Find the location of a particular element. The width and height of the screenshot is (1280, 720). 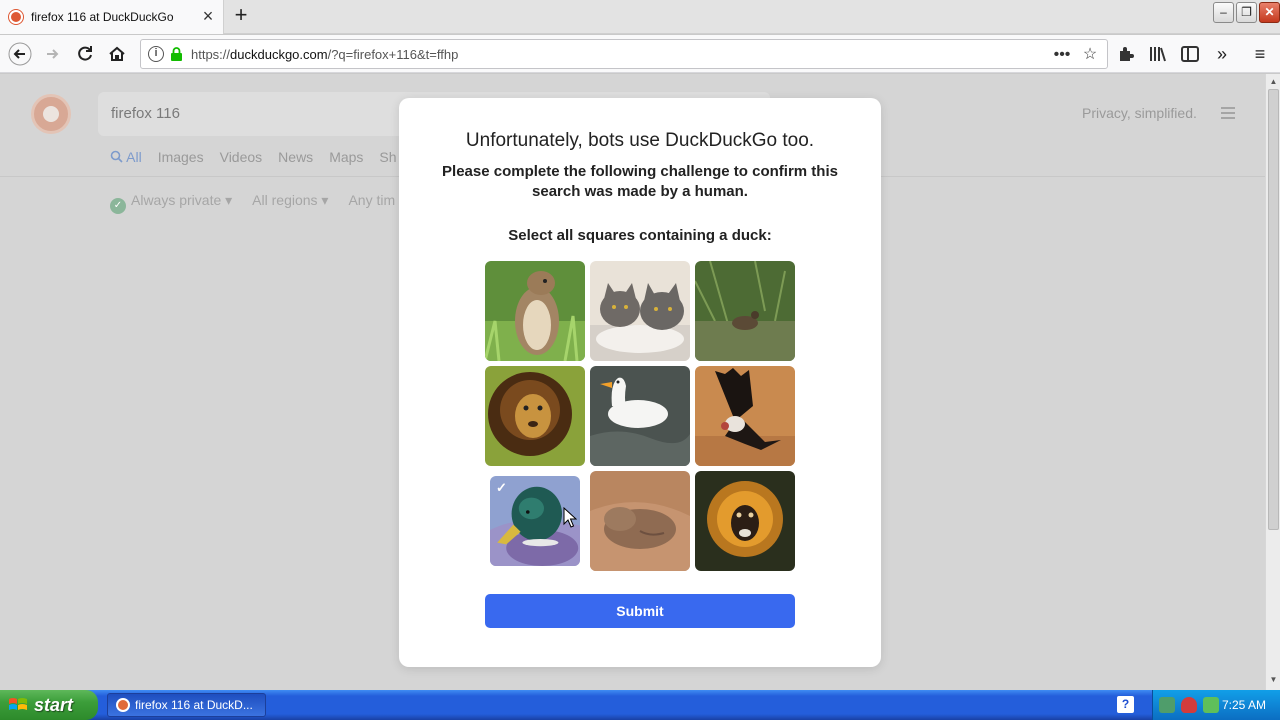

tile-cats is located at coordinates (640, 311).